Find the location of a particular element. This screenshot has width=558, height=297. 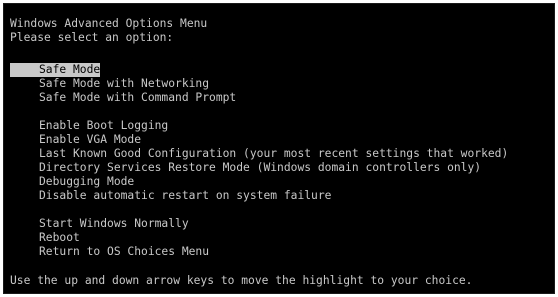

option-enable-vga-mode: Enable VGA Mode is located at coordinates (75, 140).